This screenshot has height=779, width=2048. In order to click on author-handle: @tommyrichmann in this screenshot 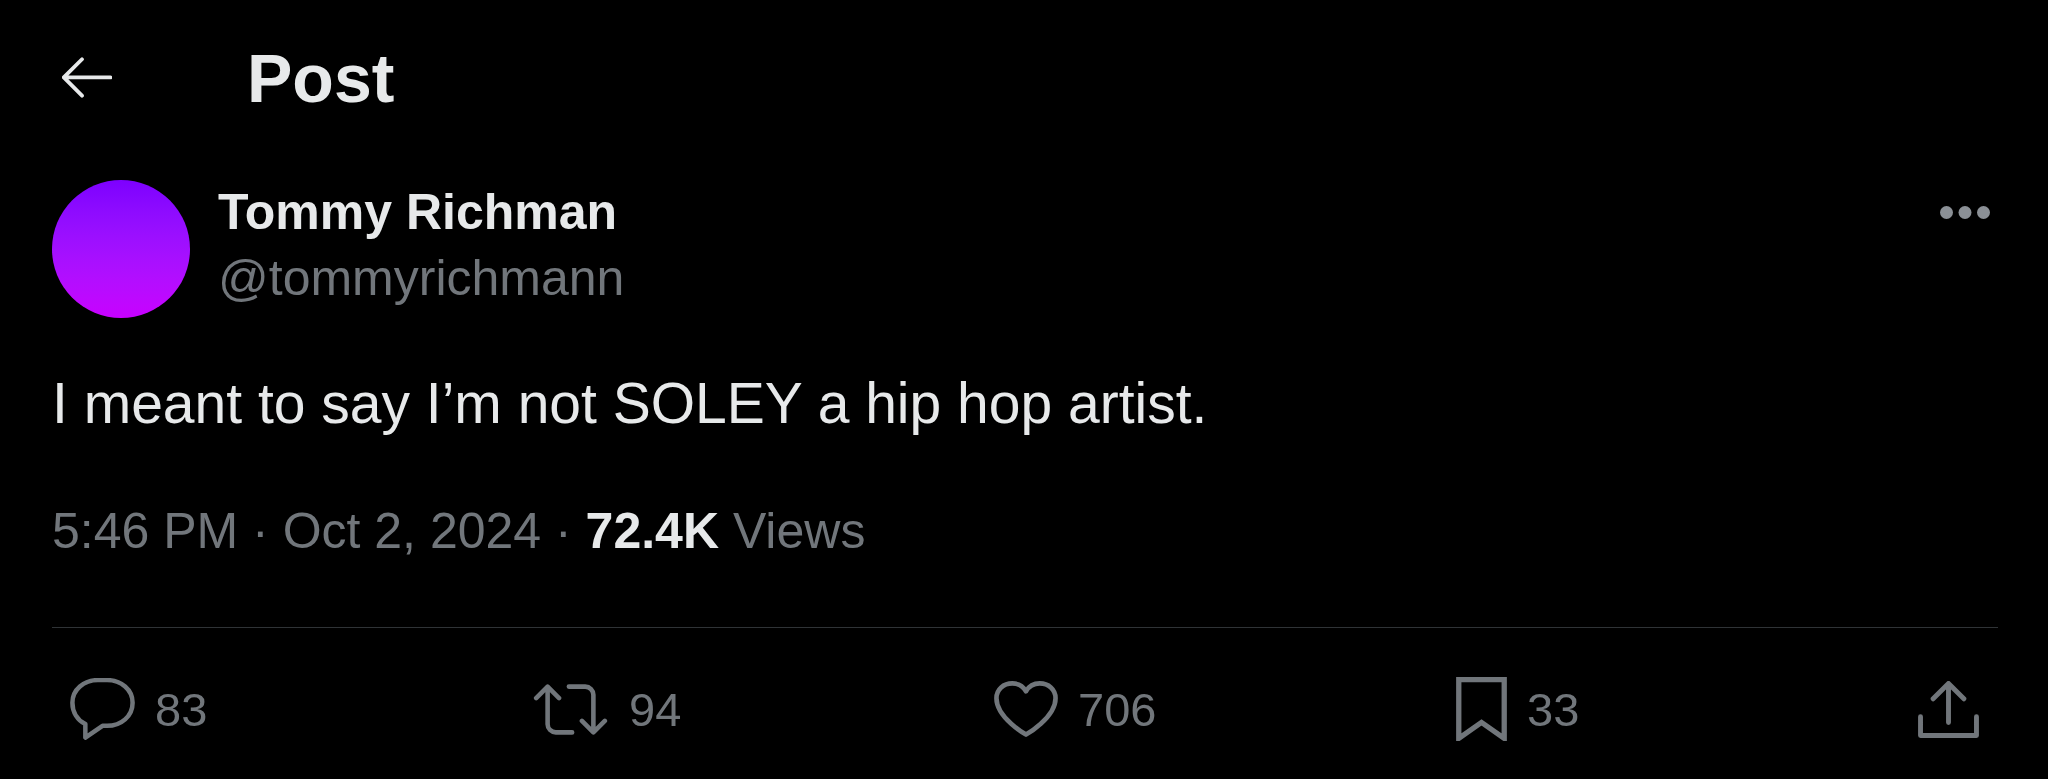, I will do `click(421, 278)`.